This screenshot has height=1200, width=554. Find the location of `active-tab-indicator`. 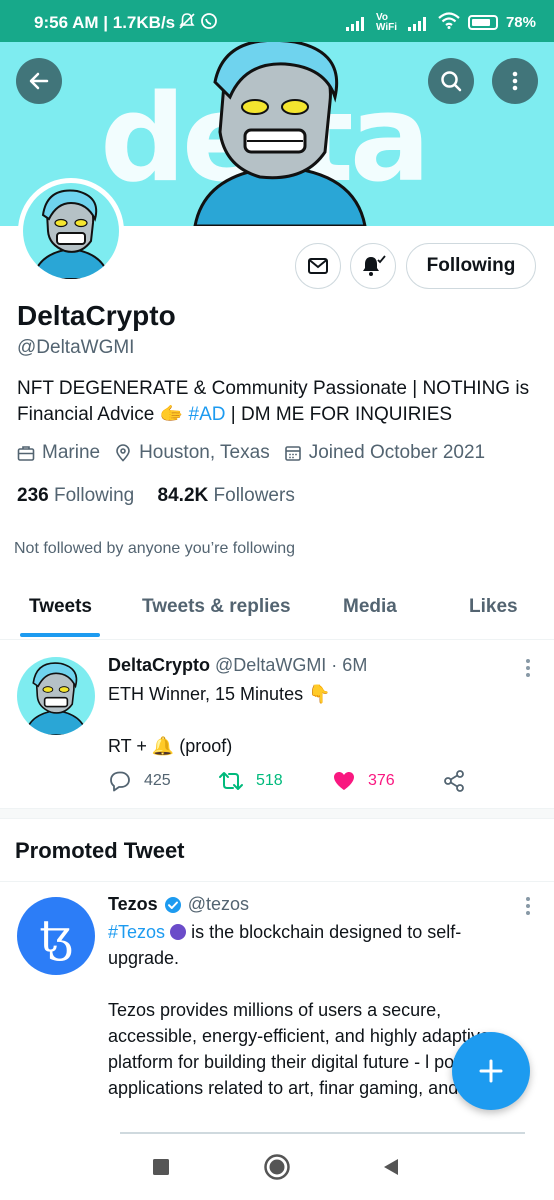

active-tab-indicator is located at coordinates (60, 635).